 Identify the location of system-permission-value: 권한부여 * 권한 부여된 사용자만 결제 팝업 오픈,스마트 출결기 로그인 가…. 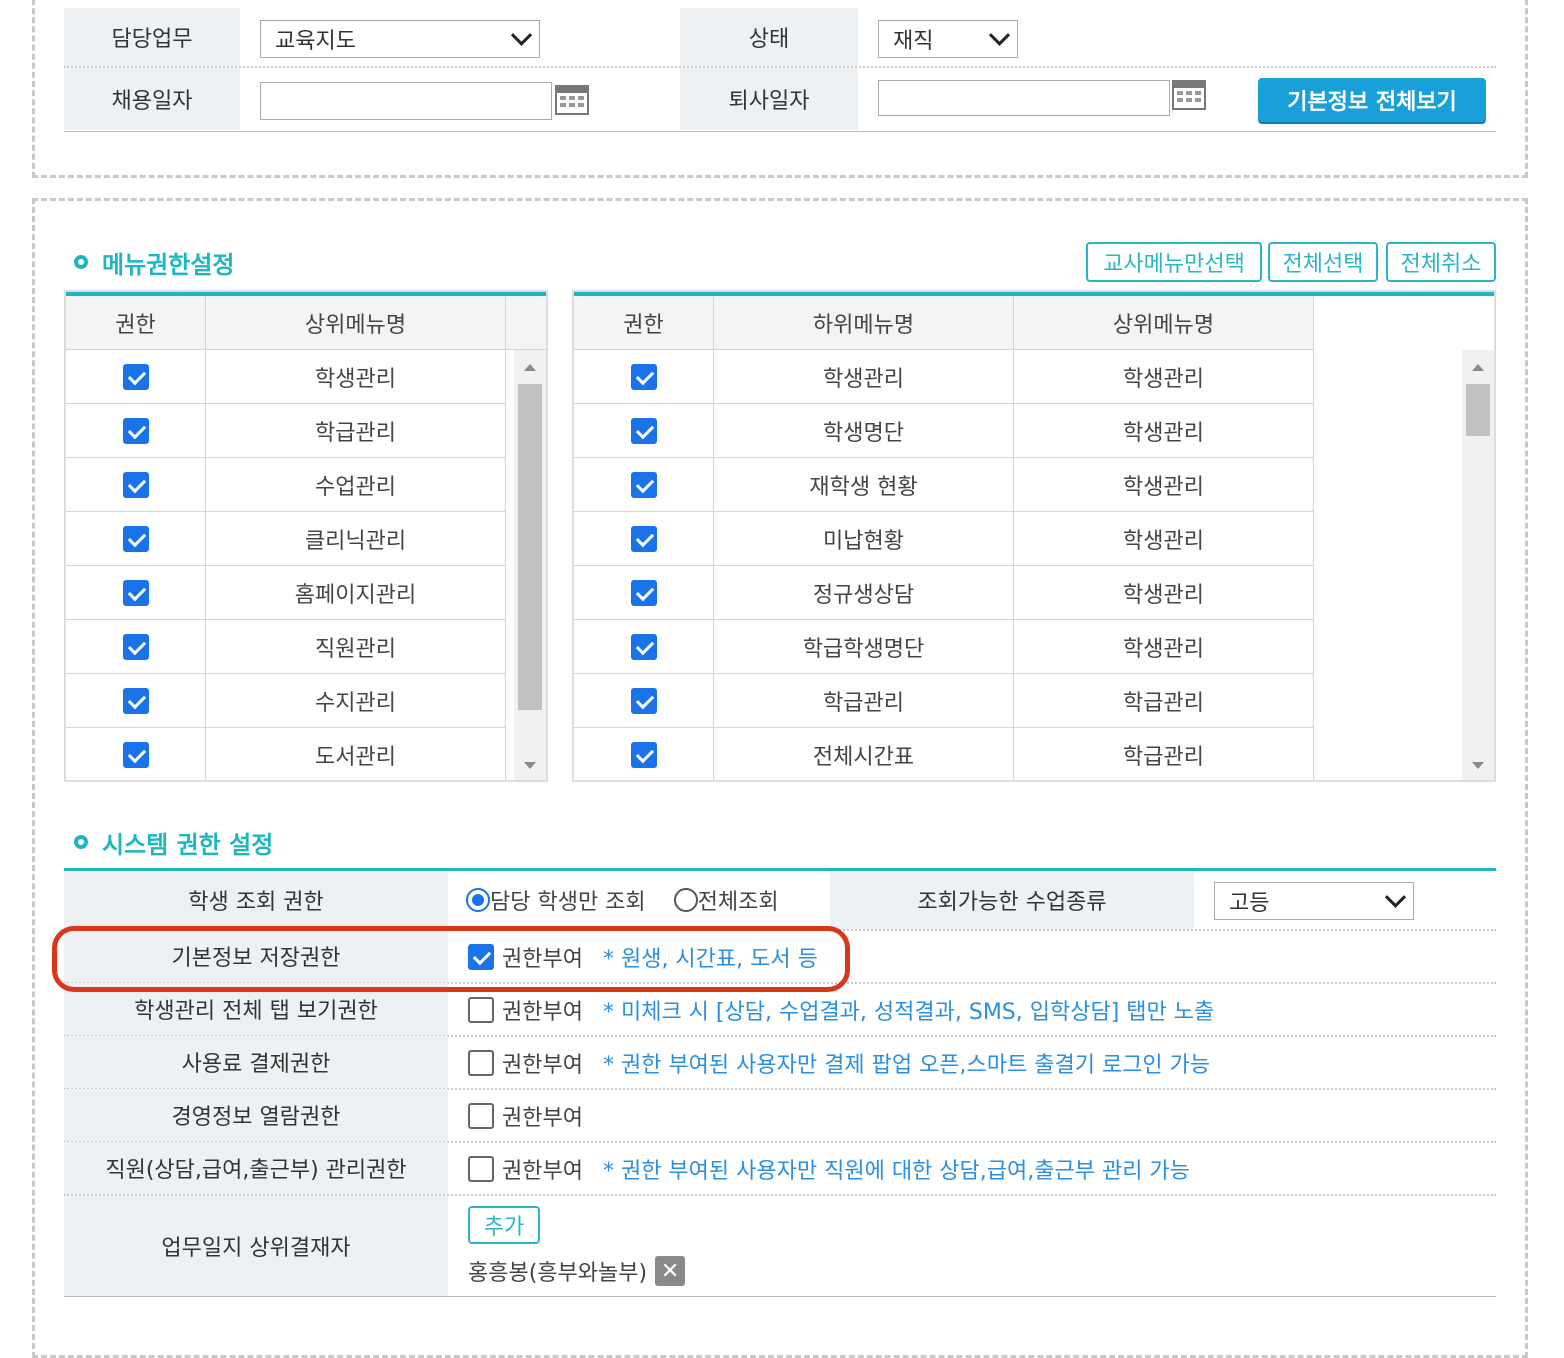
(839, 1062).